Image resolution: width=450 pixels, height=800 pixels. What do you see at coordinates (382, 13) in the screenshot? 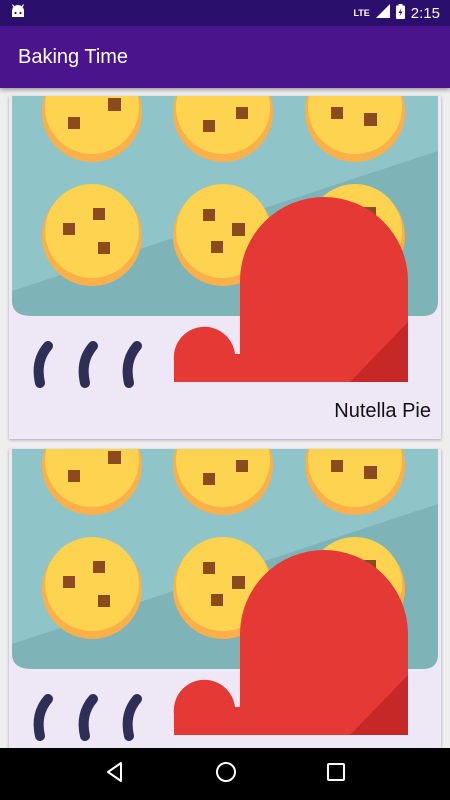
I see `signal-icon` at bounding box center [382, 13].